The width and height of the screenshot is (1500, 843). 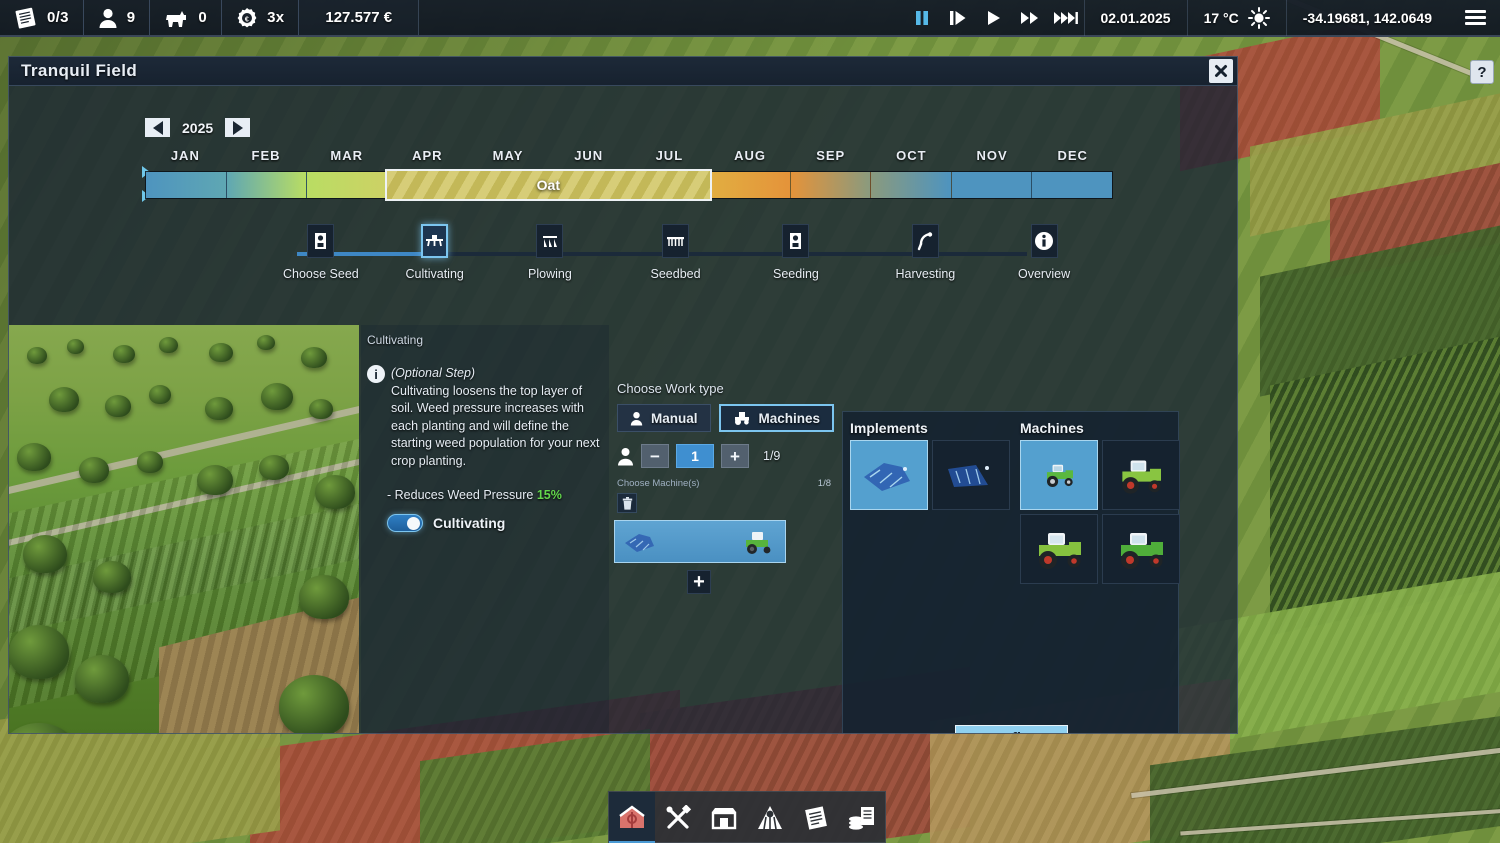 What do you see at coordinates (1141, 475) in the screenshot?
I see `machine-cell-tractor-claas-green` at bounding box center [1141, 475].